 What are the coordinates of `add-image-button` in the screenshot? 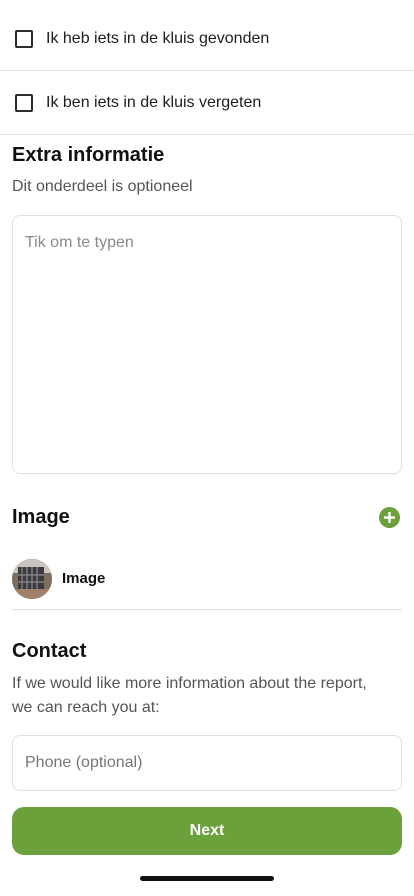 It's located at (389, 517).